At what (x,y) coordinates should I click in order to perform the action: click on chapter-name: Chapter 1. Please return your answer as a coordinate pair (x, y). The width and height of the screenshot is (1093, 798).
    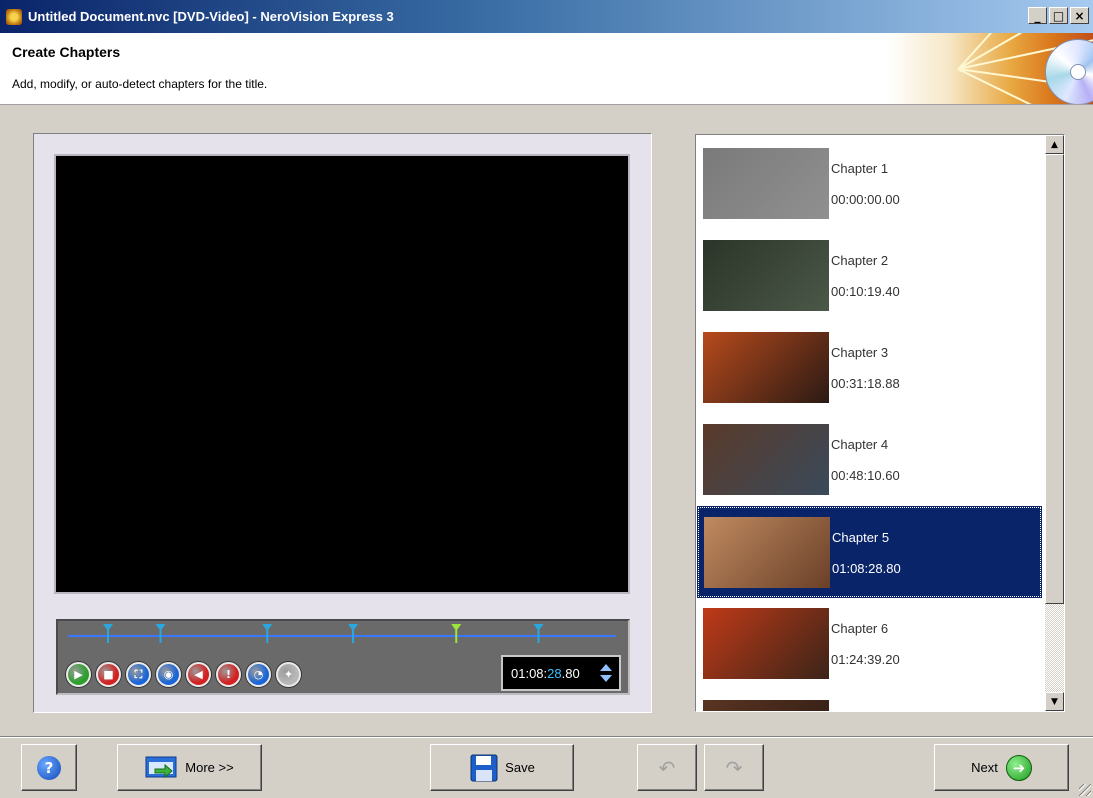
    Looking at the image, I should click on (860, 168).